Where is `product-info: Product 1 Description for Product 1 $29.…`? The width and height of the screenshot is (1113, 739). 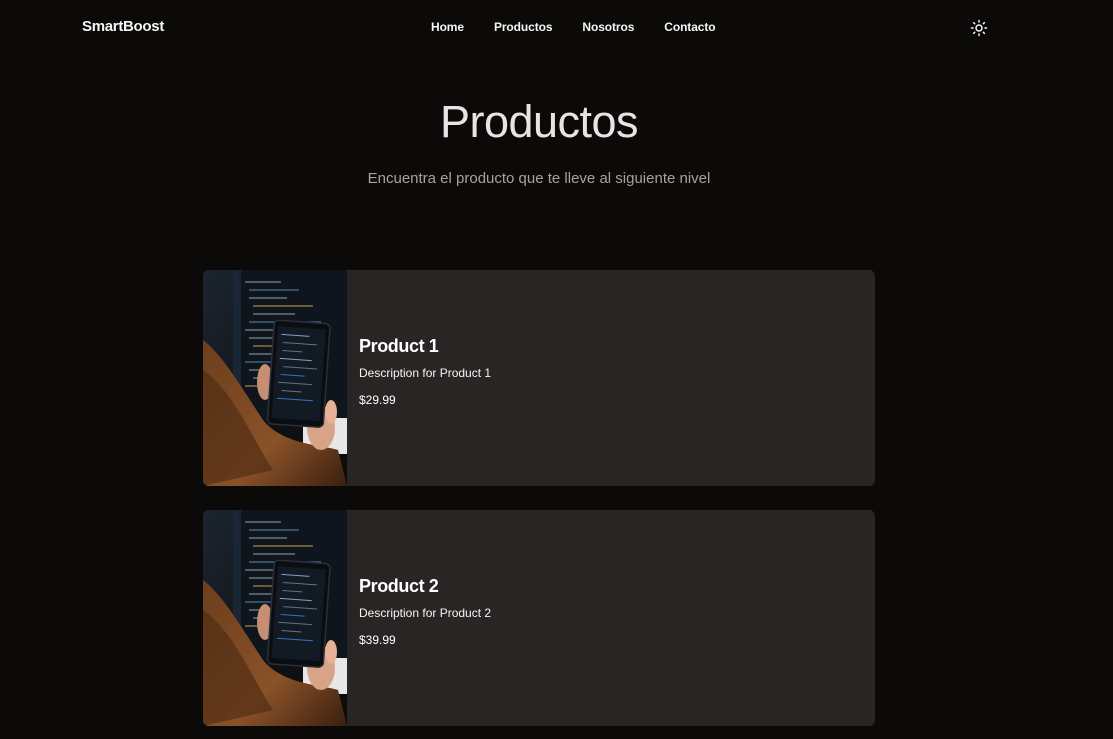
product-info: Product 1 Description for Product 1 $29.… is located at coordinates (425, 371).